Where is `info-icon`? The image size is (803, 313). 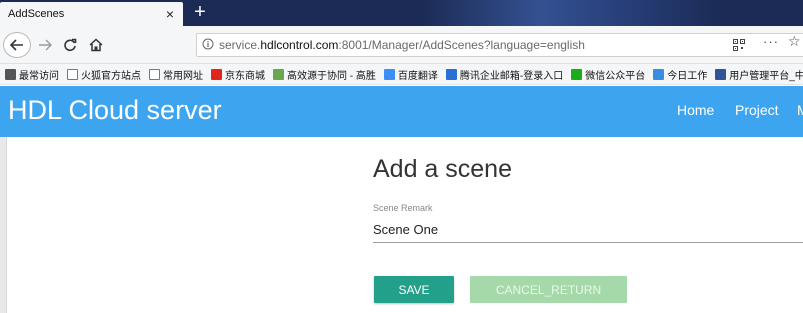
info-icon is located at coordinates (208, 45).